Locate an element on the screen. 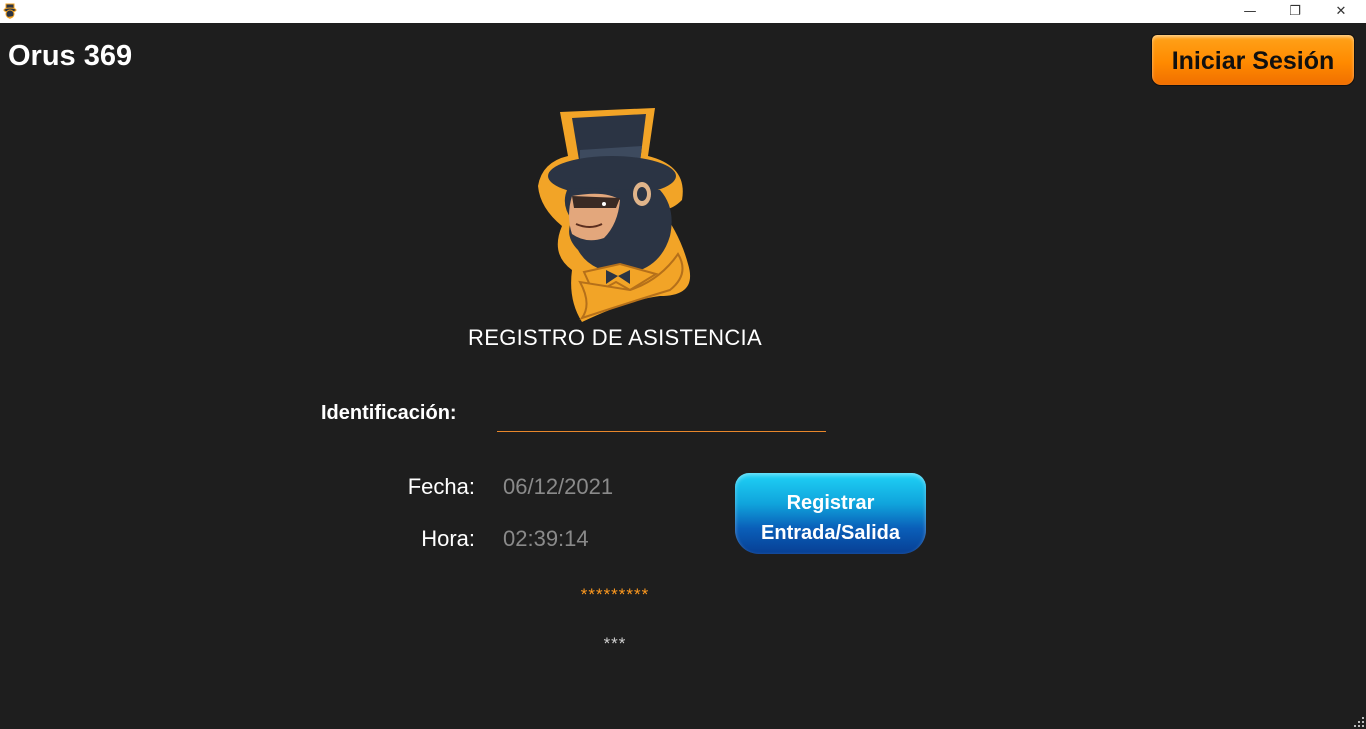 The height and width of the screenshot is (729, 1366). status-message-secondary: *** is located at coordinates (615, 643).